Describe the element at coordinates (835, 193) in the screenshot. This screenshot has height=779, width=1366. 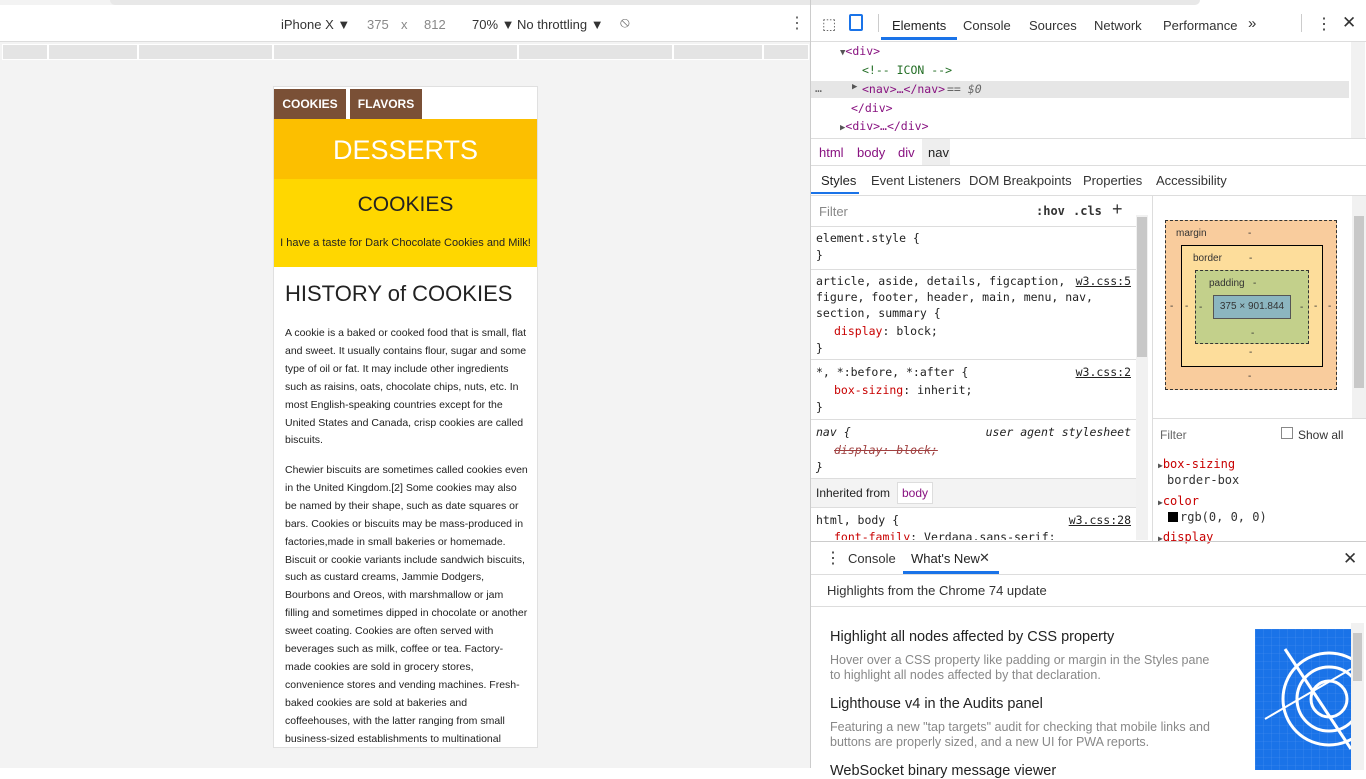
I see `active-subtab-indicator` at that location.